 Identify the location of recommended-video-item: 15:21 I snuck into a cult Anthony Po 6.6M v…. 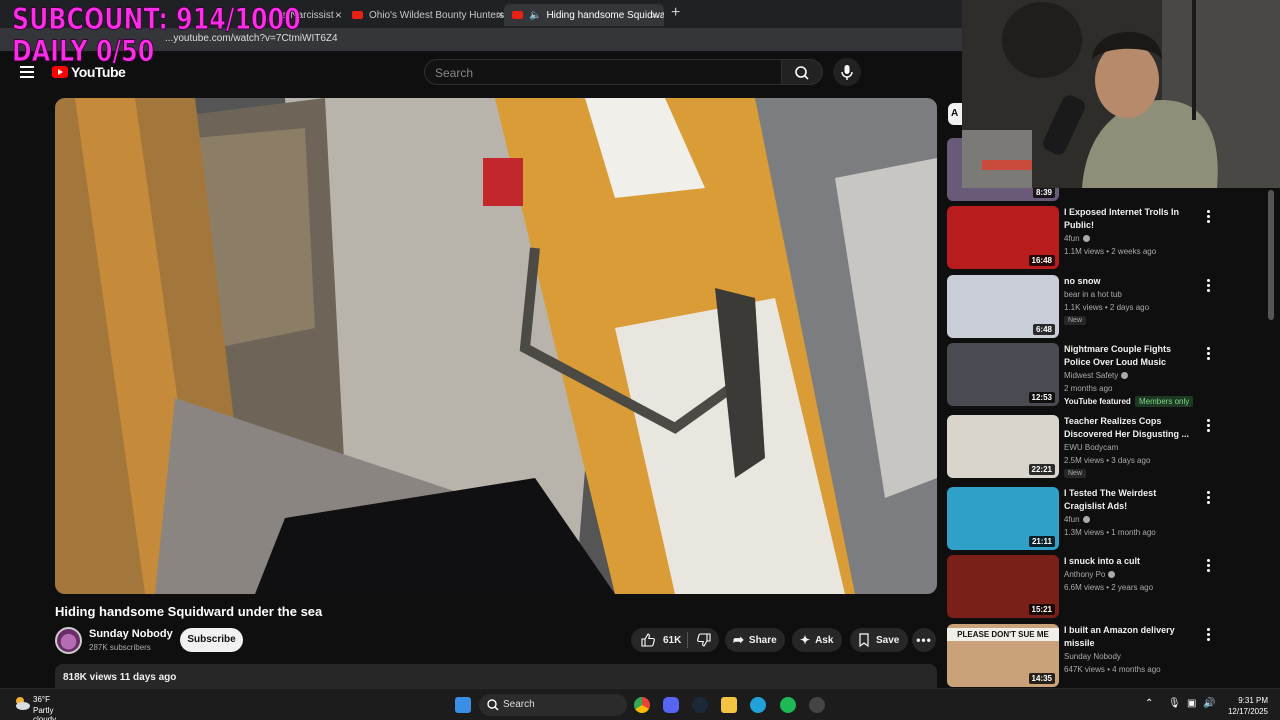
(1107, 587).